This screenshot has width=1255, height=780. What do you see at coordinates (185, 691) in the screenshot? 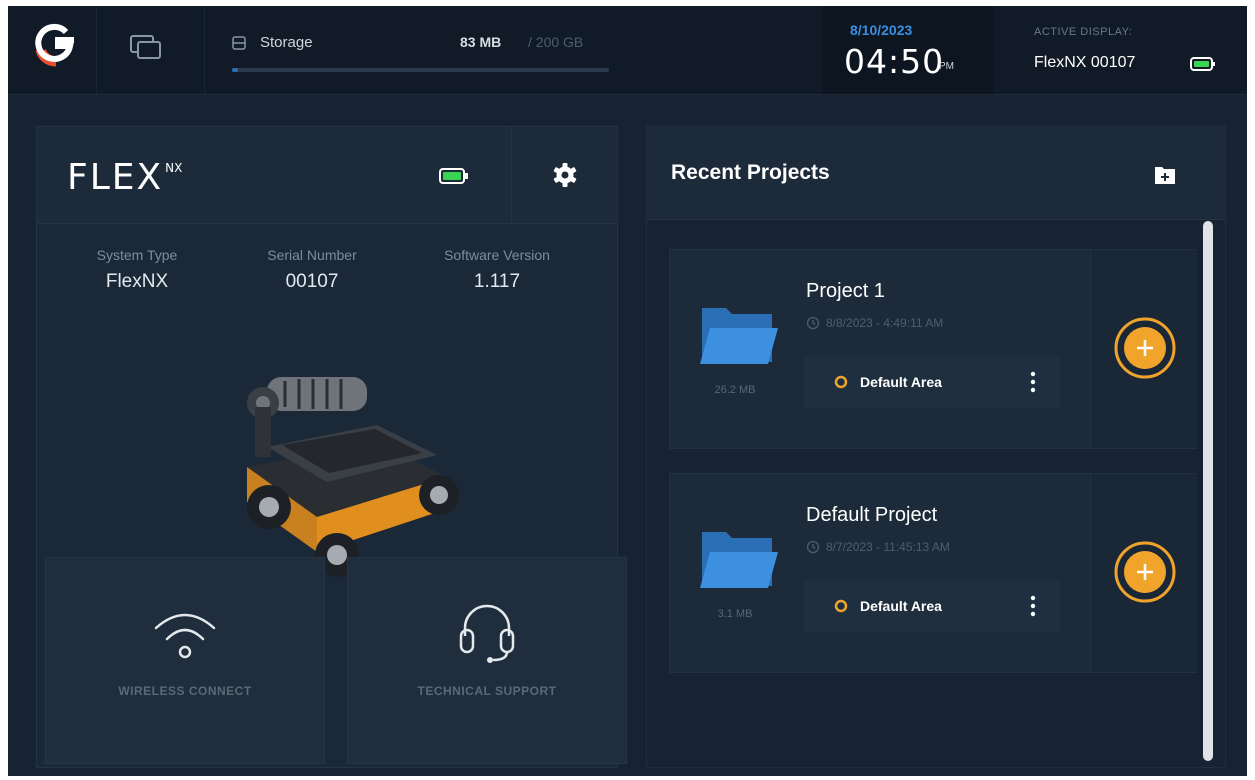
I see `tile-label: WIRELESS CONNECT` at bounding box center [185, 691].